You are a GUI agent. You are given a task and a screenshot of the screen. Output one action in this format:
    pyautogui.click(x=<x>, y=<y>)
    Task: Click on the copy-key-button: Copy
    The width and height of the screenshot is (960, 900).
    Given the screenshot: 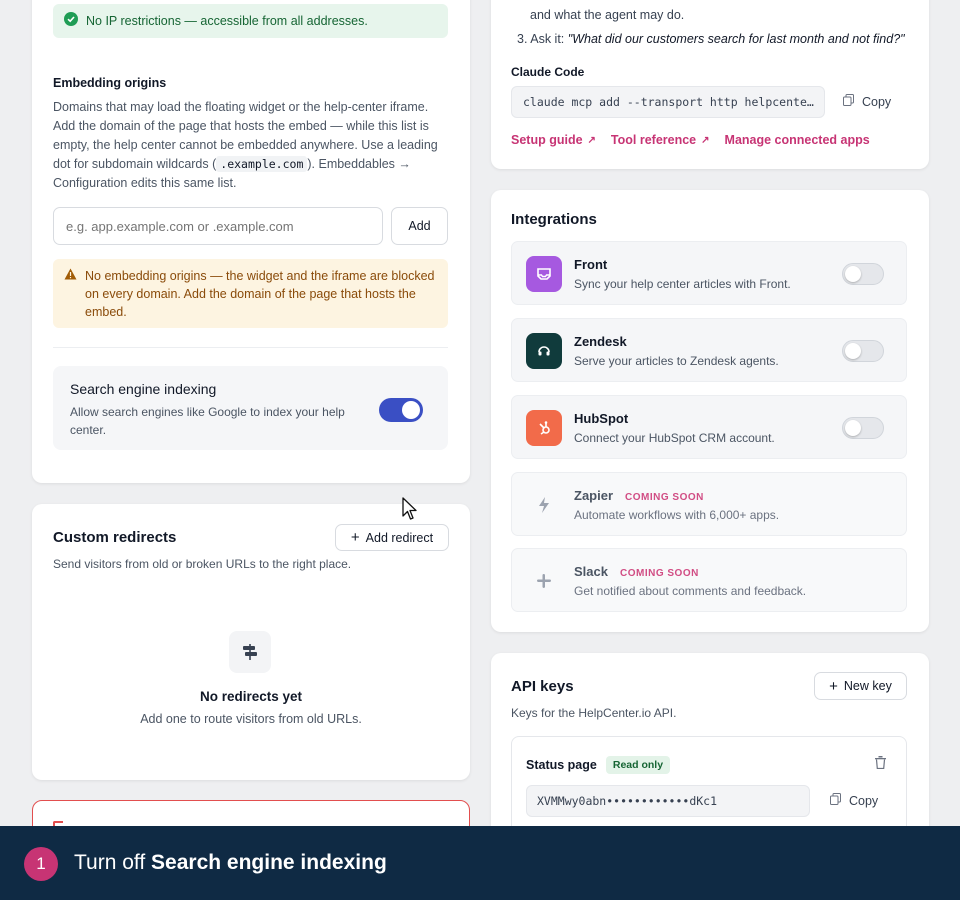 What is the action you would take?
    pyautogui.click(x=854, y=800)
    